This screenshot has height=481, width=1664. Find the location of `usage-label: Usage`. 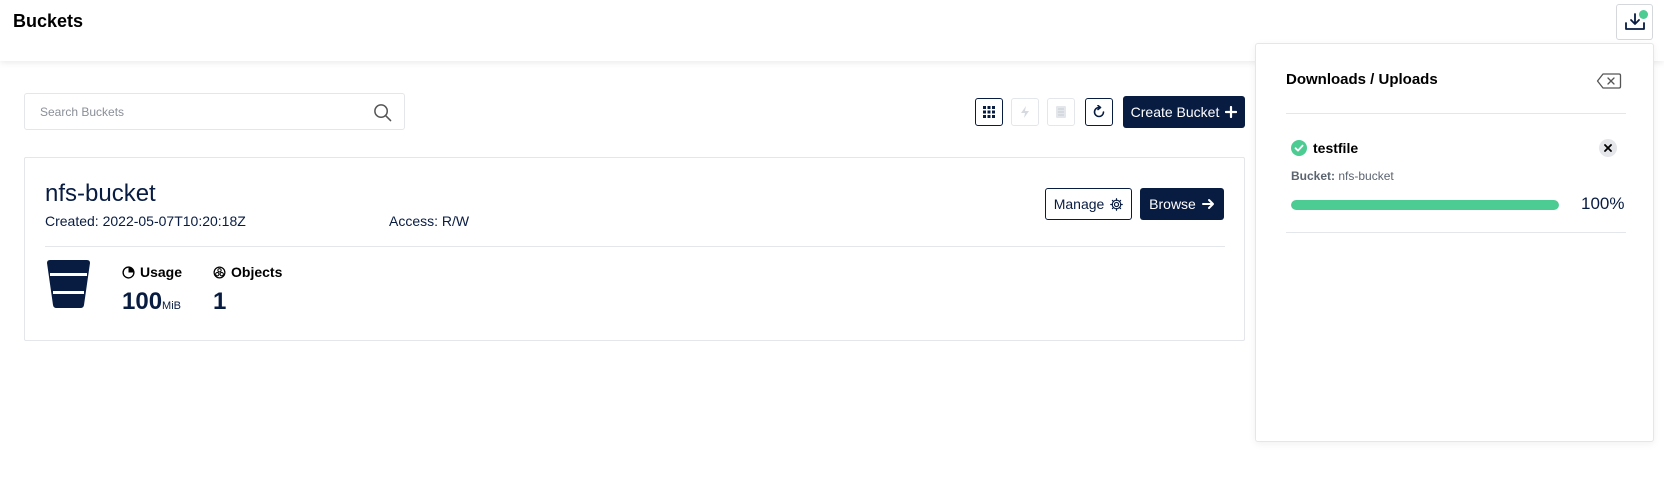

usage-label: Usage is located at coordinates (152, 272).